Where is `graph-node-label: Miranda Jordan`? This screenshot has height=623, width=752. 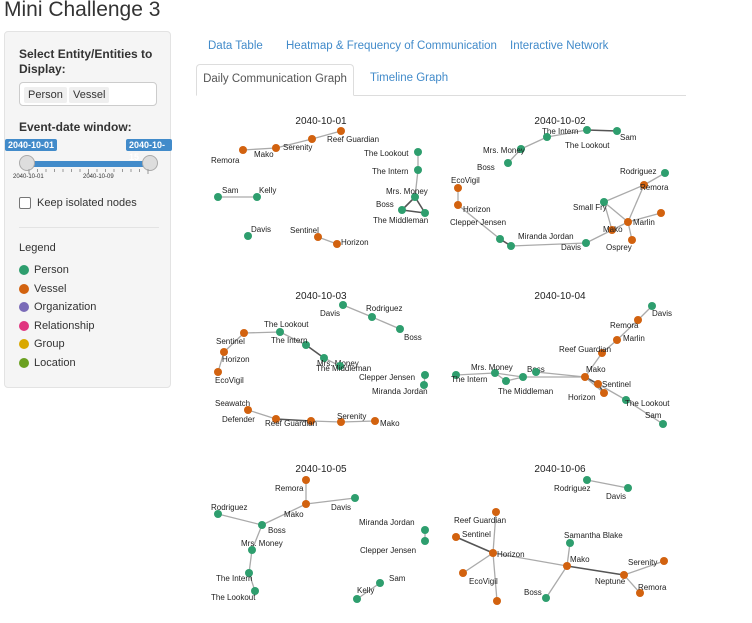
graph-node-label: Miranda Jordan is located at coordinates (546, 236).